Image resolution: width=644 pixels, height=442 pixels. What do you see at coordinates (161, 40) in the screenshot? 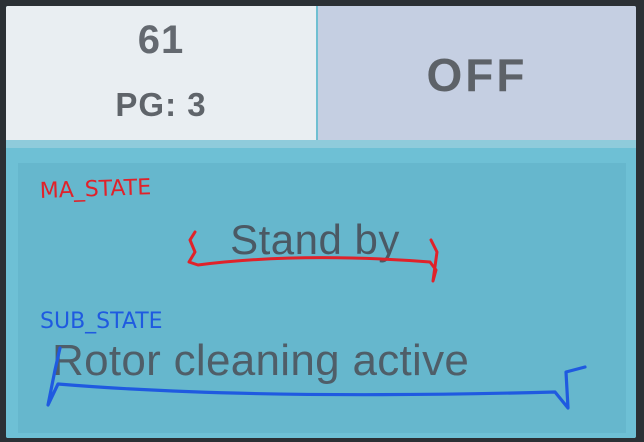
I see `counter-value: 61` at bounding box center [161, 40].